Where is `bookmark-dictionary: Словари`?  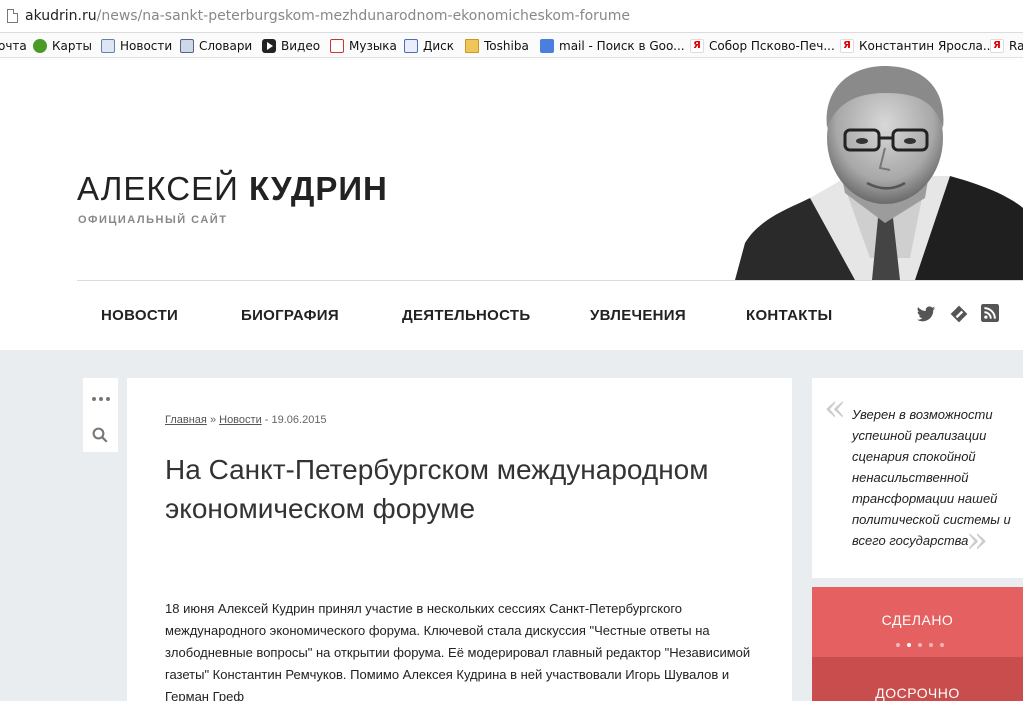 bookmark-dictionary: Словари is located at coordinates (216, 45).